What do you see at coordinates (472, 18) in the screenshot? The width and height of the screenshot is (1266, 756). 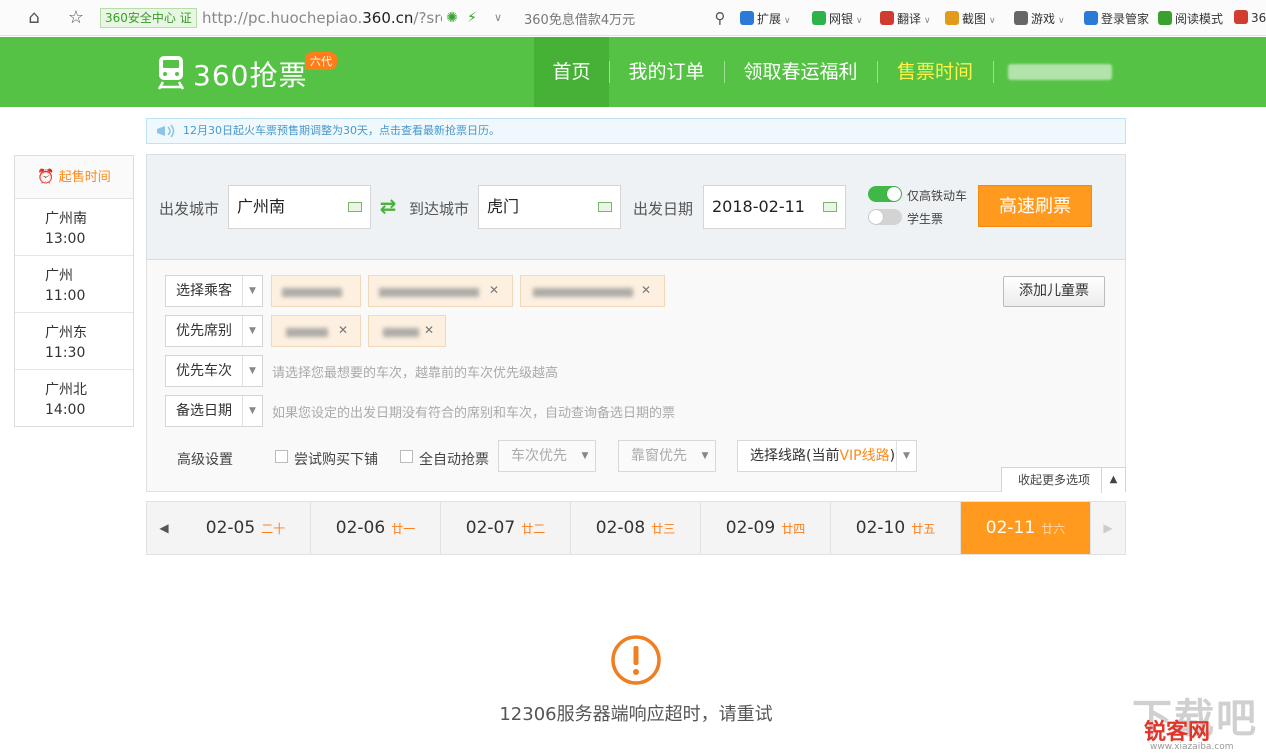 I see `lightning-icon: ⚡` at bounding box center [472, 18].